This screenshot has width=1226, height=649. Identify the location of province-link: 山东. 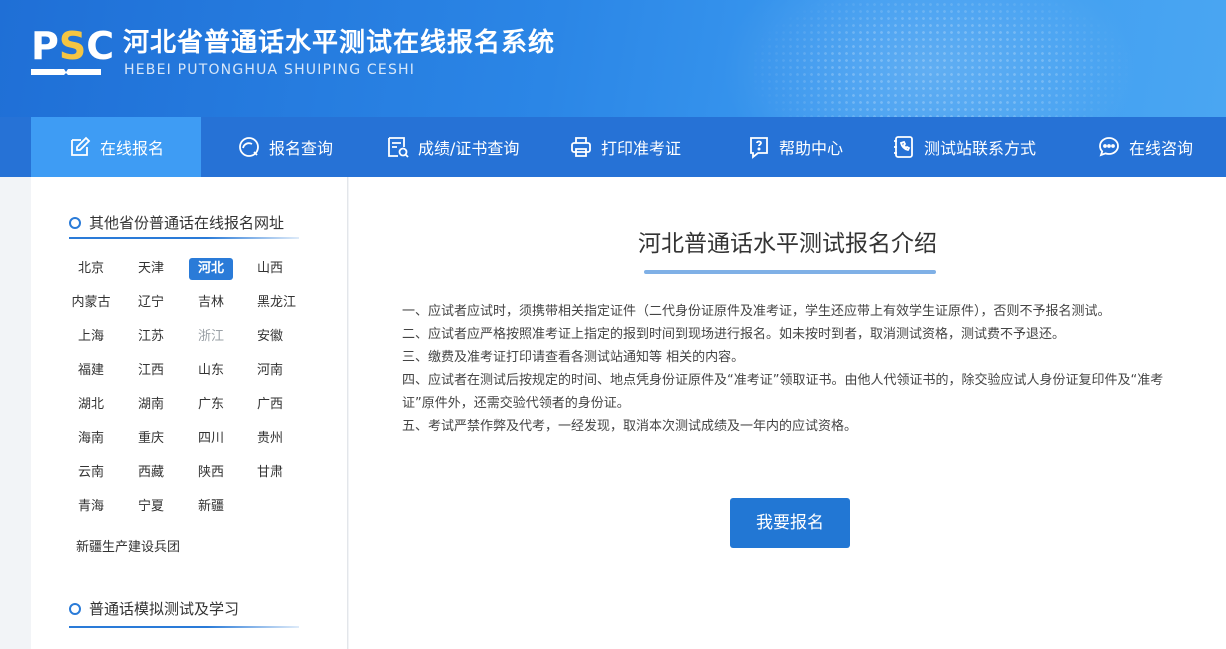
(211, 371).